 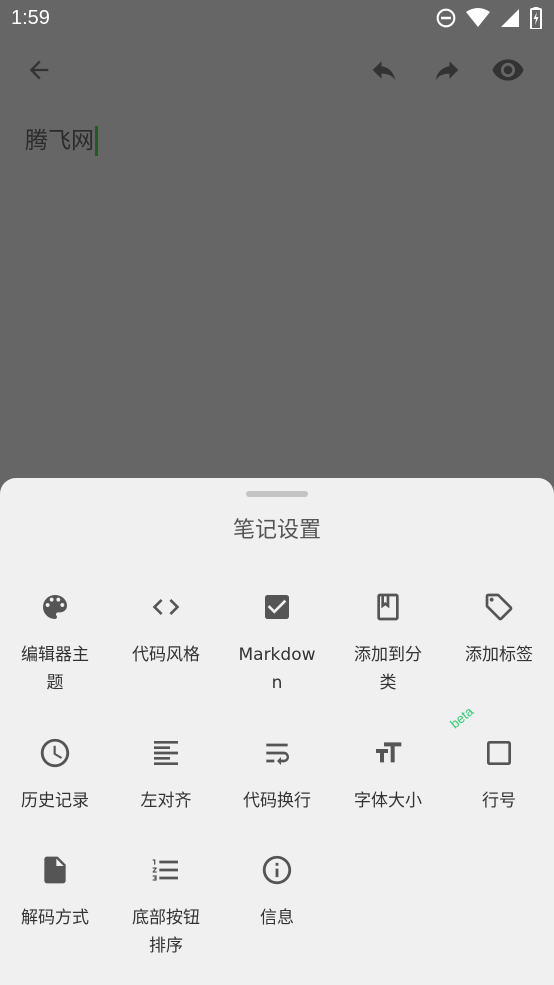 What do you see at coordinates (499, 623) in the screenshot?
I see `add-tag-button: 添加标签` at bounding box center [499, 623].